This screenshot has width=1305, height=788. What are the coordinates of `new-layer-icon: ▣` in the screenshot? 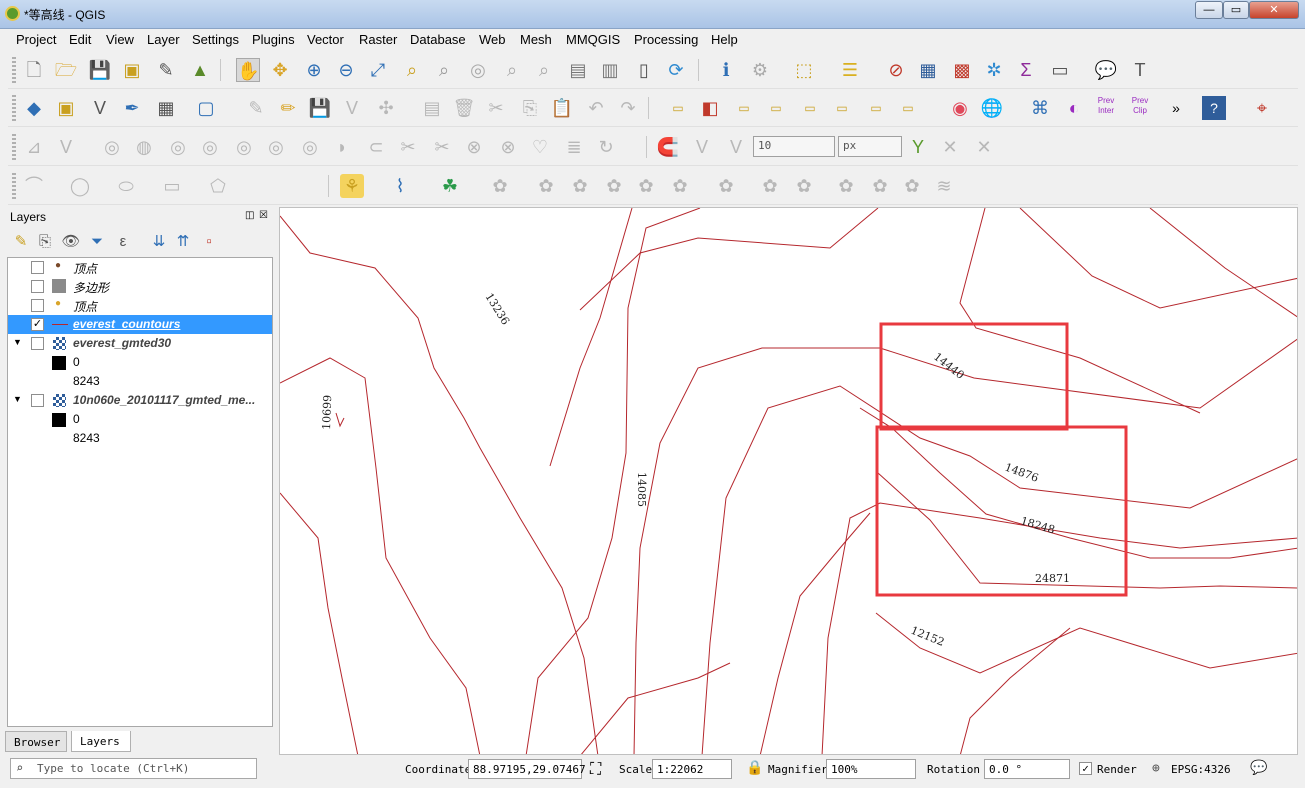 It's located at (66, 108).